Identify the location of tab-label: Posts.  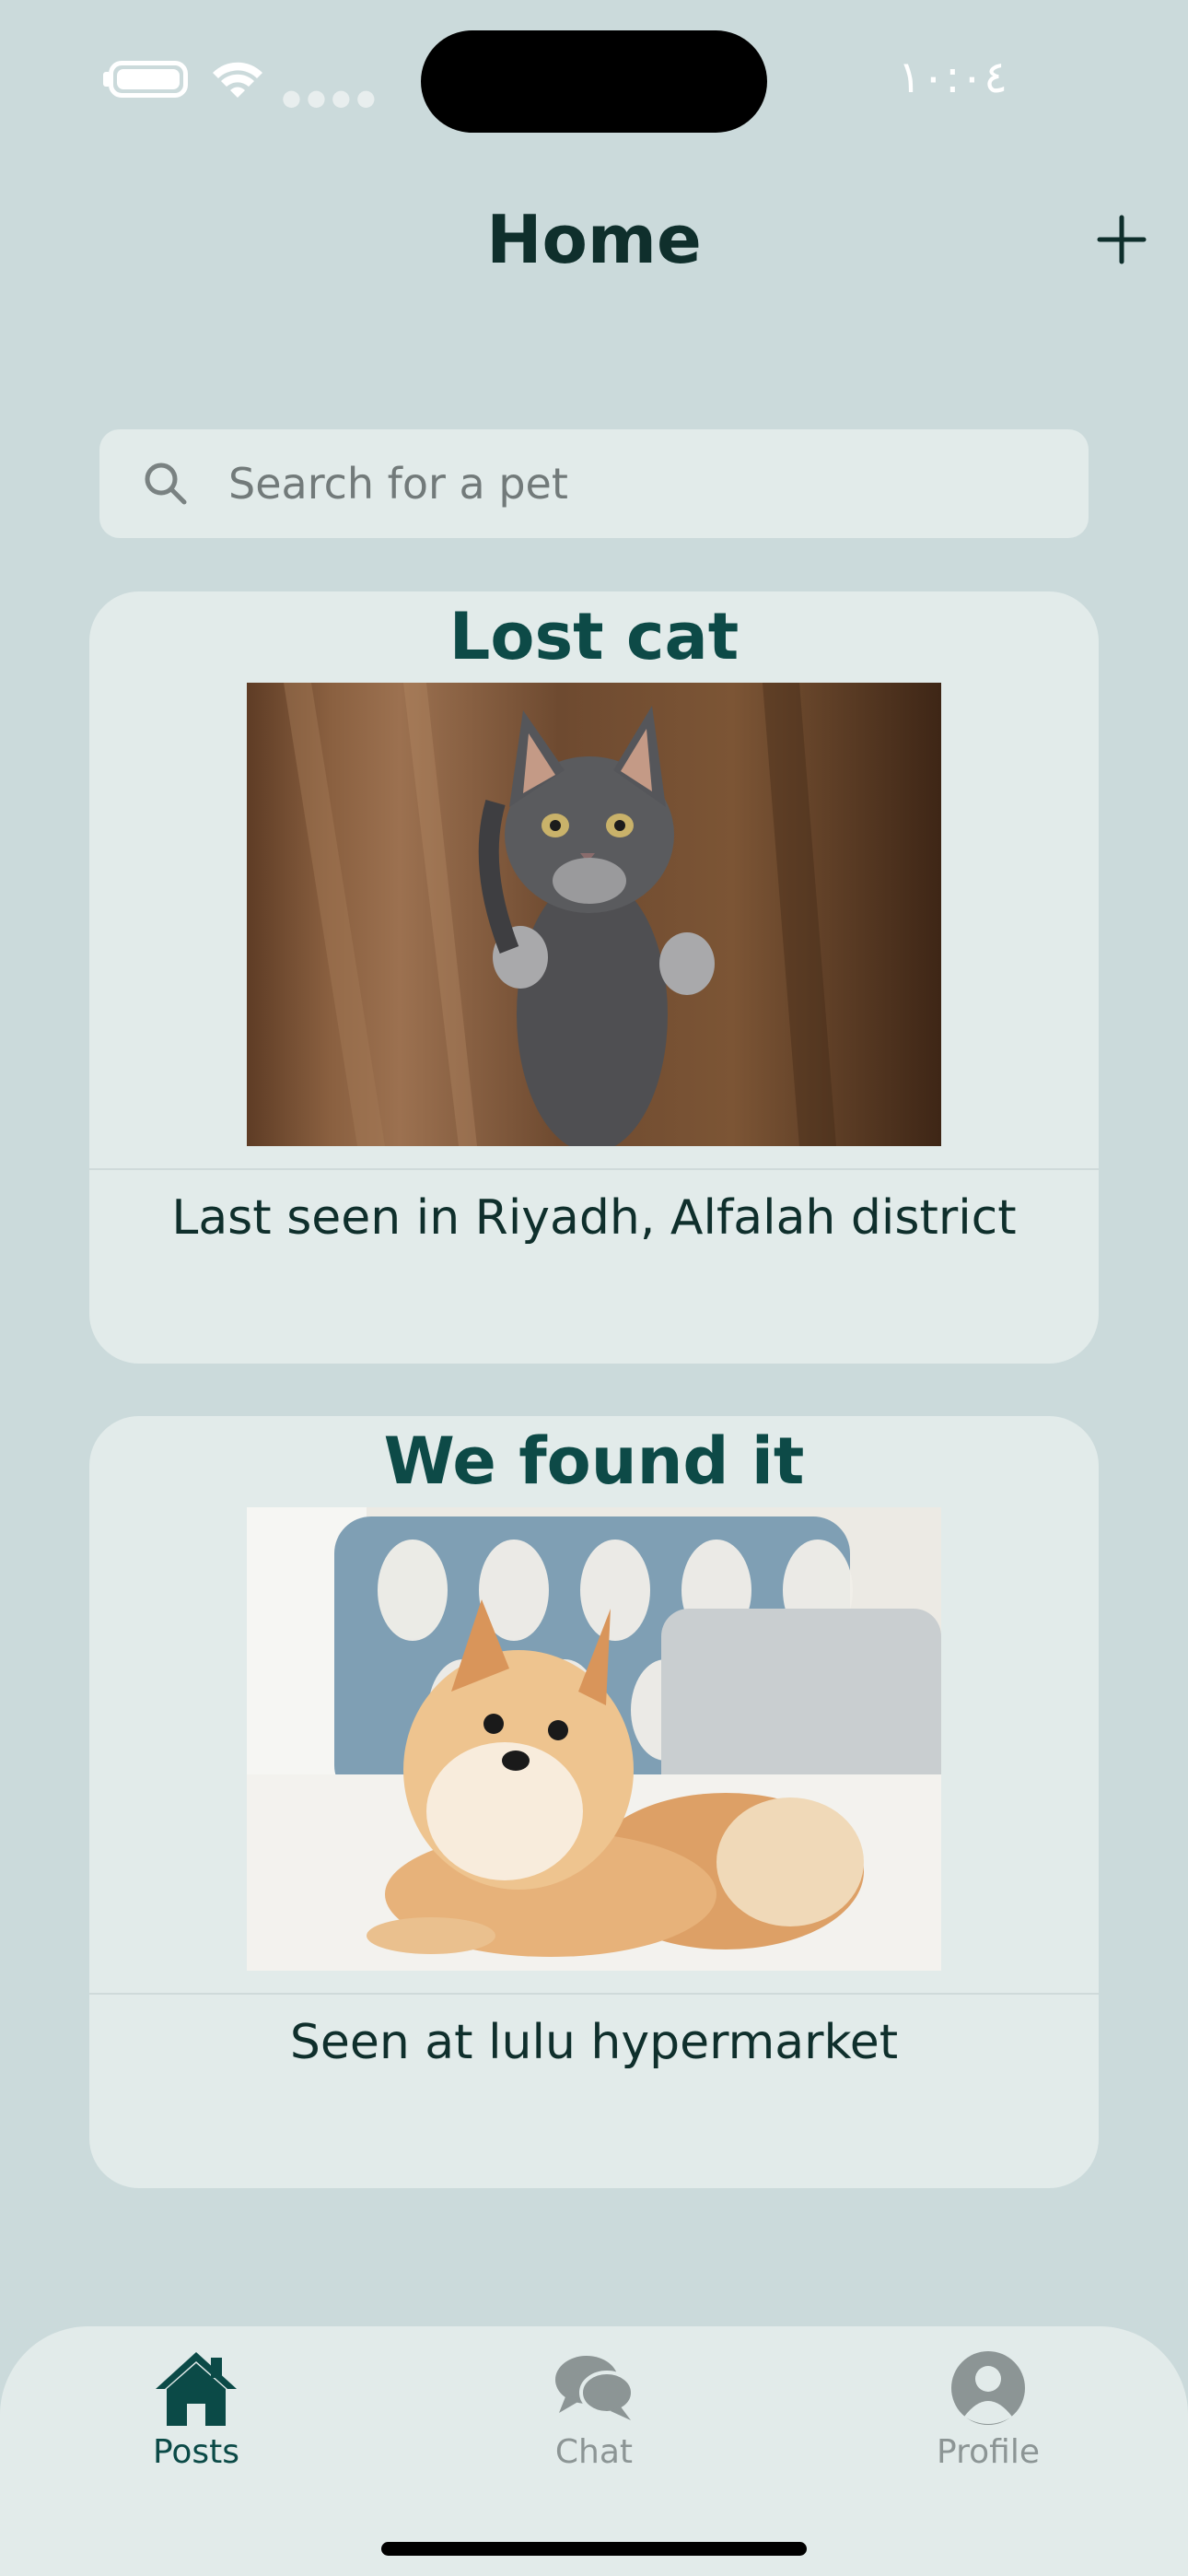
(196, 2452).